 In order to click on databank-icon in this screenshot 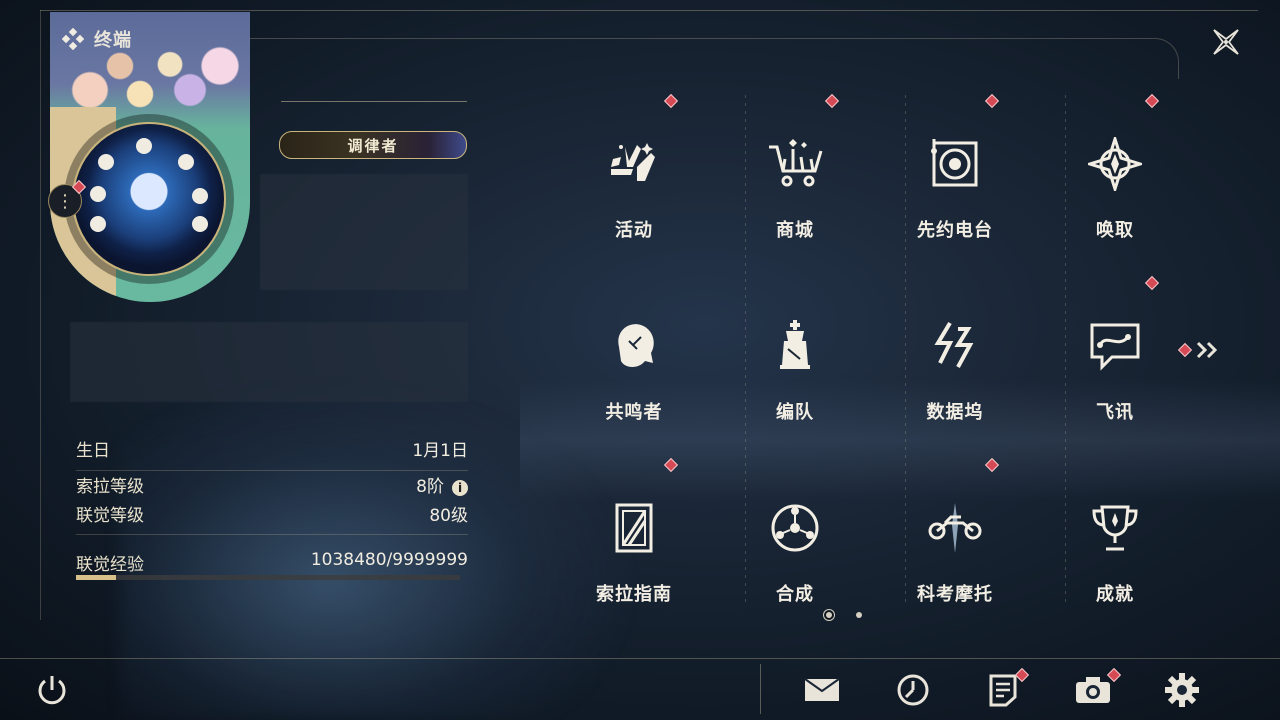, I will do `click(954, 344)`.